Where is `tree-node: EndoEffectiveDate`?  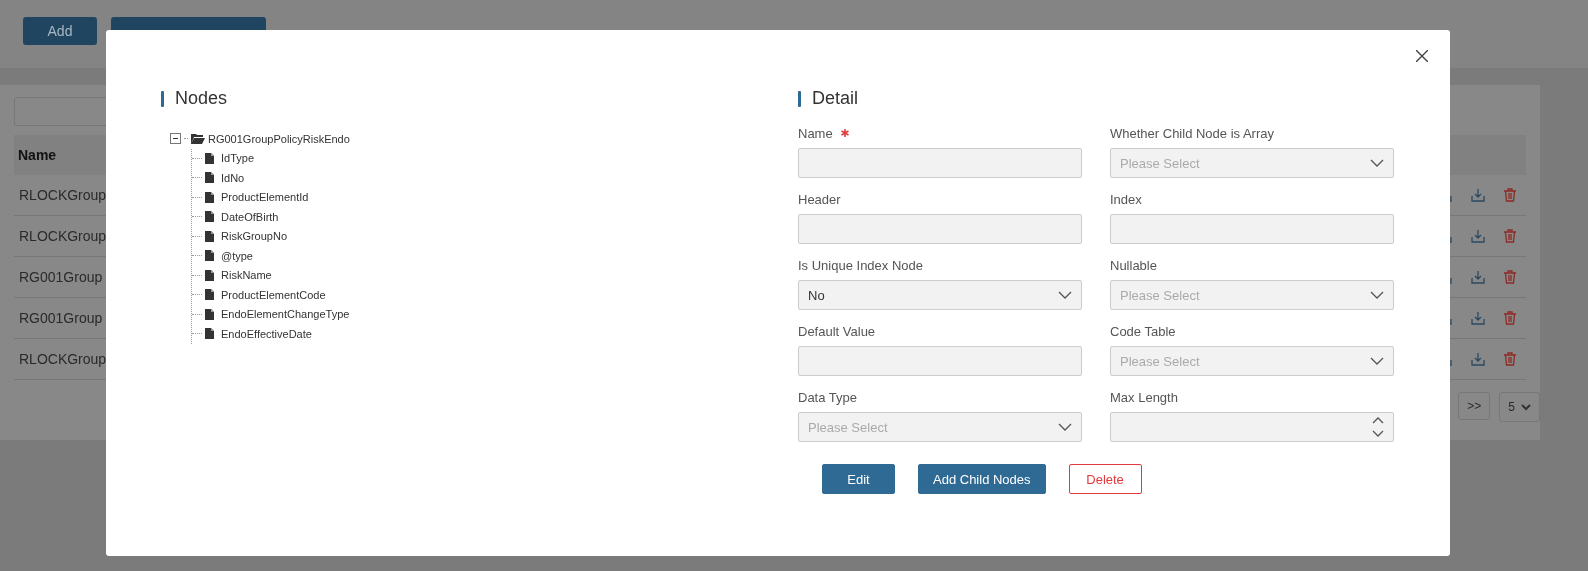 tree-node: EndoEffectiveDate is located at coordinates (266, 333).